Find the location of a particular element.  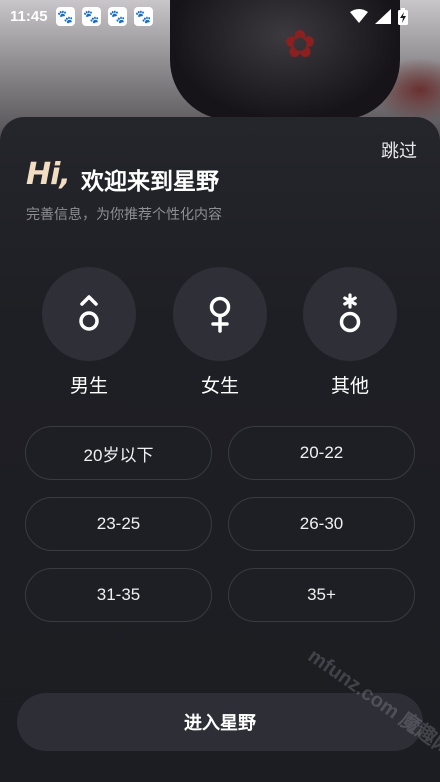

gender-label: 其他 is located at coordinates (349, 386).